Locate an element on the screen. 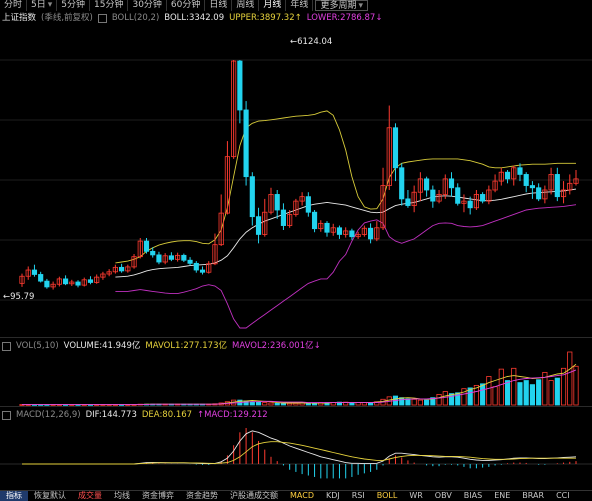 The image size is (592, 501). max-price-label: ←6124.04 is located at coordinates (311, 42).